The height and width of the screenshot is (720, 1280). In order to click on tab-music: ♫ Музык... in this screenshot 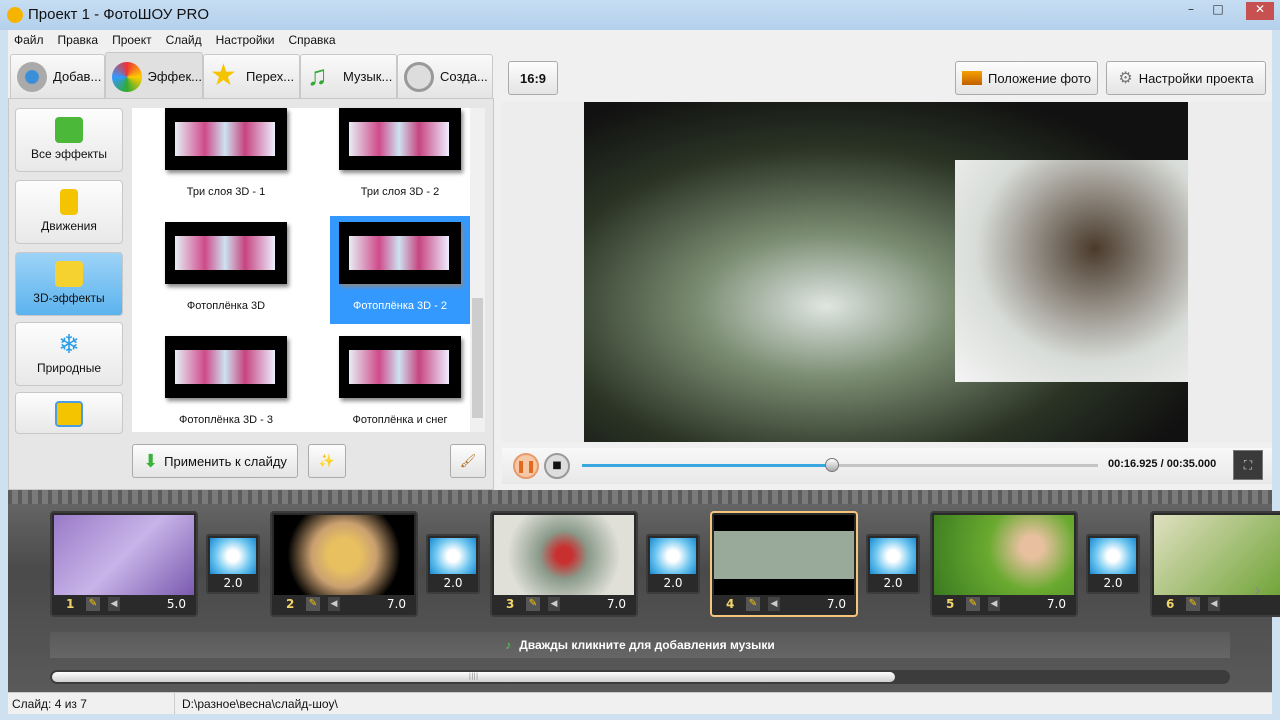, I will do `click(348, 76)`.